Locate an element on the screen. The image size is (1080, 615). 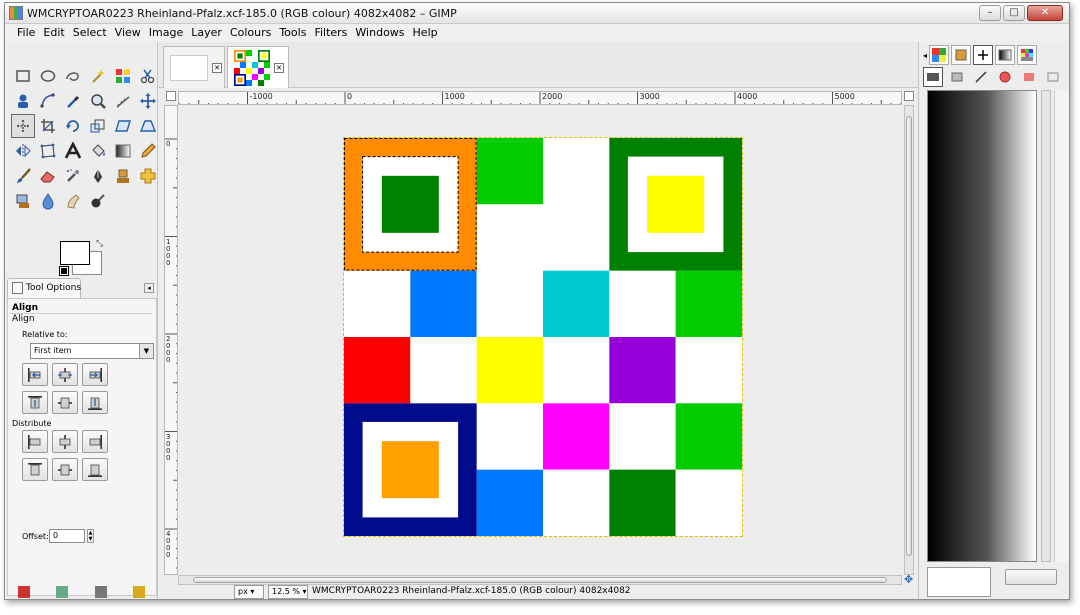
edit-button is located at coordinates (1031, 577).